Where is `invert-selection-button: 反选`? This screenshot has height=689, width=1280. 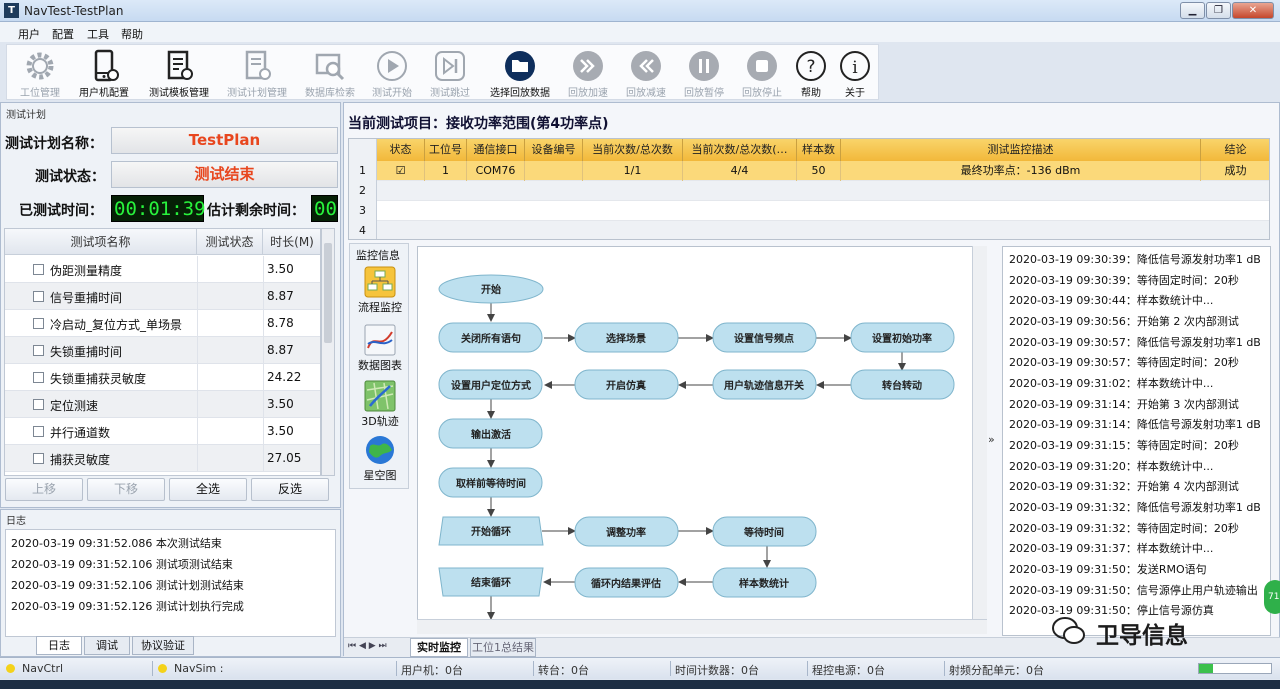 invert-selection-button: 反选 is located at coordinates (290, 489).